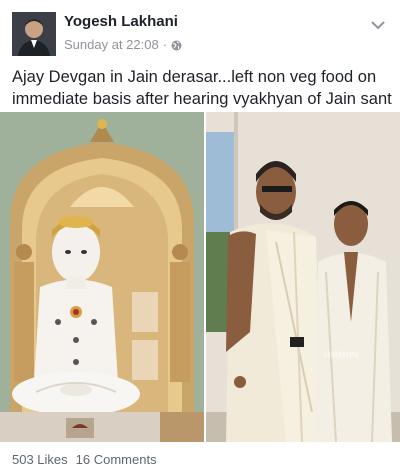 The width and height of the screenshot is (400, 476). What do you see at coordinates (111, 44) in the screenshot?
I see `post-timestamp: Sunday at 22:08` at bounding box center [111, 44].